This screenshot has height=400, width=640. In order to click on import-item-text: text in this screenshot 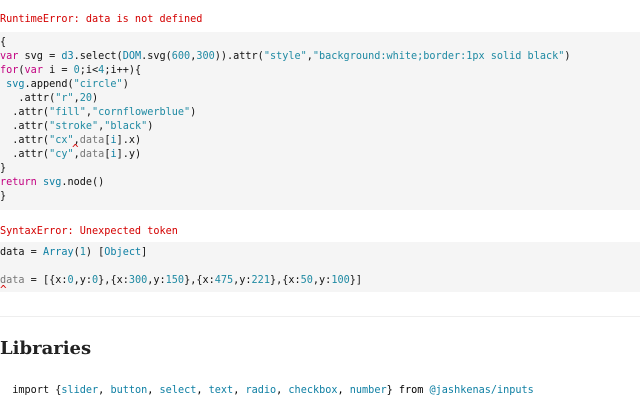, I will do `click(221, 390)`.